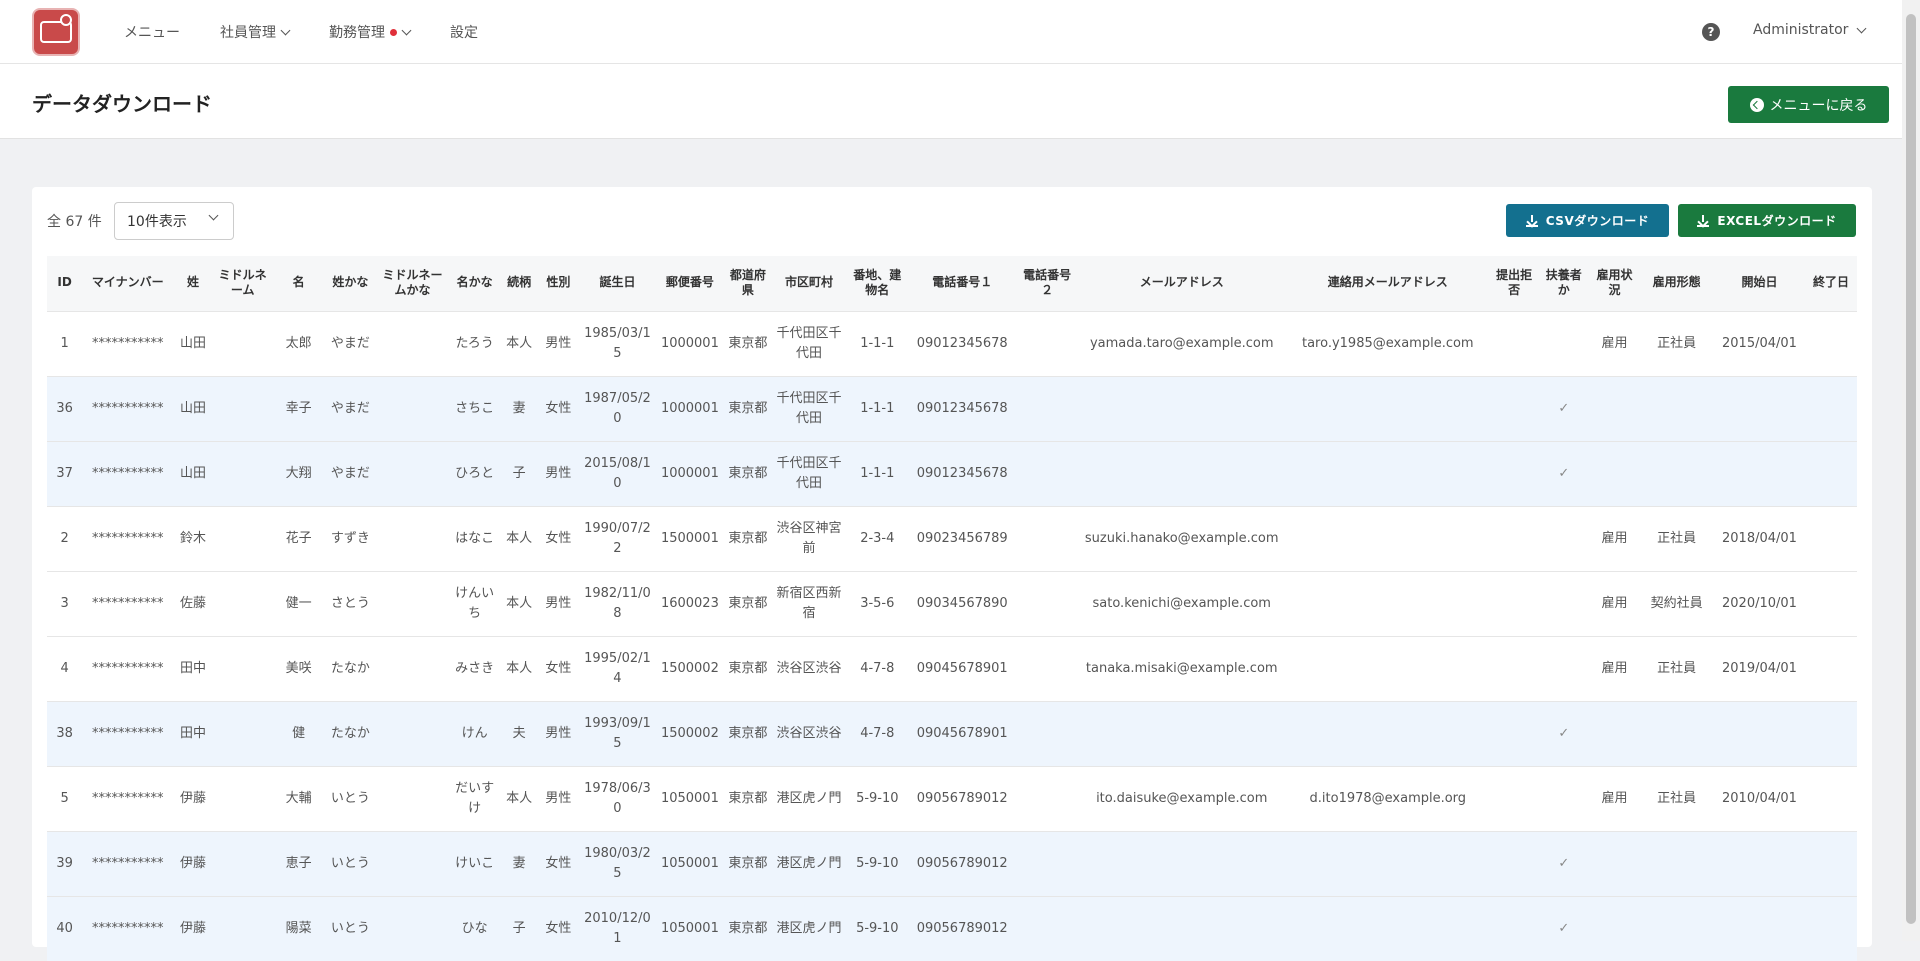 Image resolution: width=1920 pixels, height=961 pixels. I want to click on scrollbar-thumb, so click(1911, 469).